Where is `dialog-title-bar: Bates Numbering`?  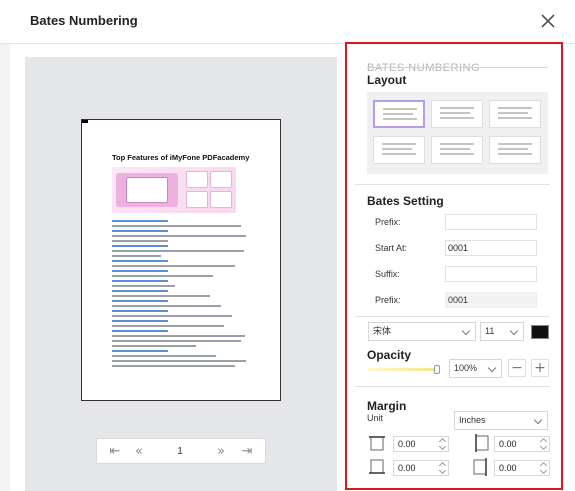
dialog-title-bar: Bates Numbering is located at coordinates (287, 22).